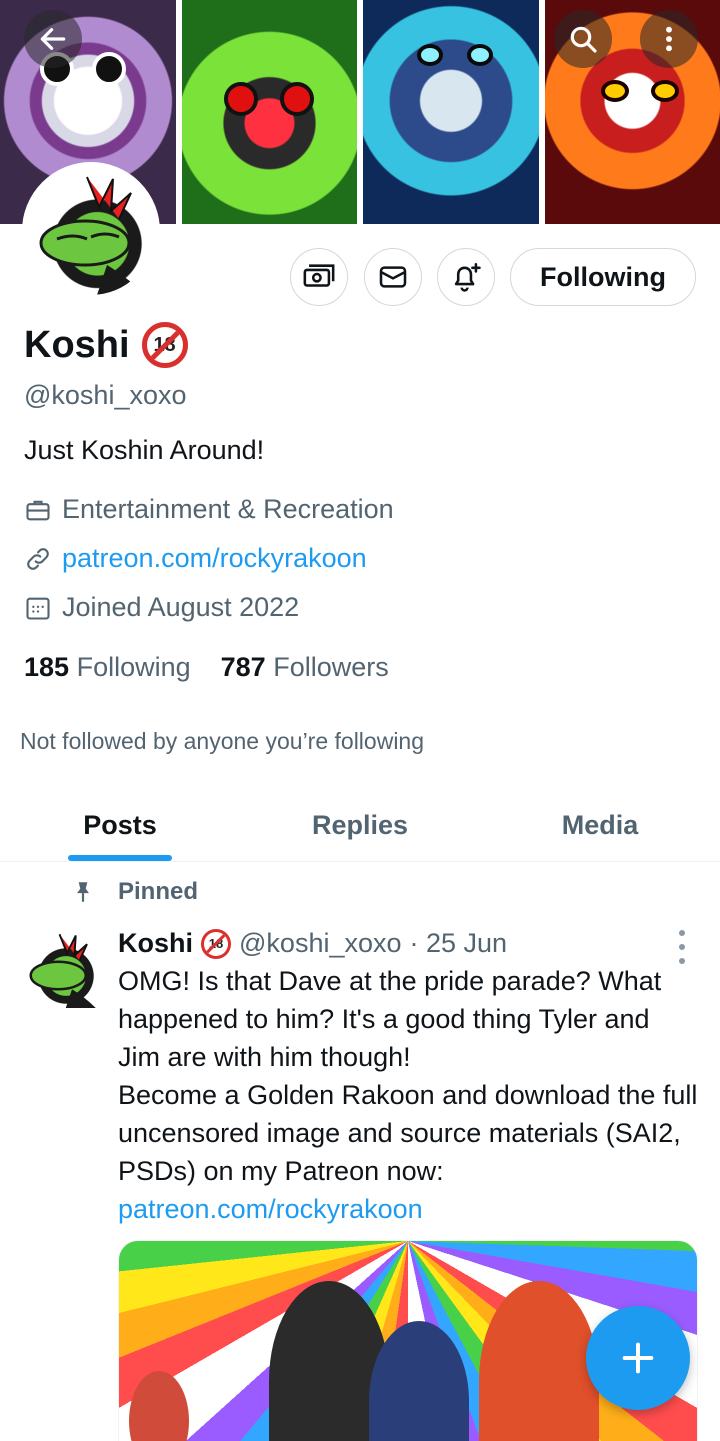 The width and height of the screenshot is (720, 1441). What do you see at coordinates (120, 825) in the screenshot?
I see `tab-posts: Posts` at bounding box center [120, 825].